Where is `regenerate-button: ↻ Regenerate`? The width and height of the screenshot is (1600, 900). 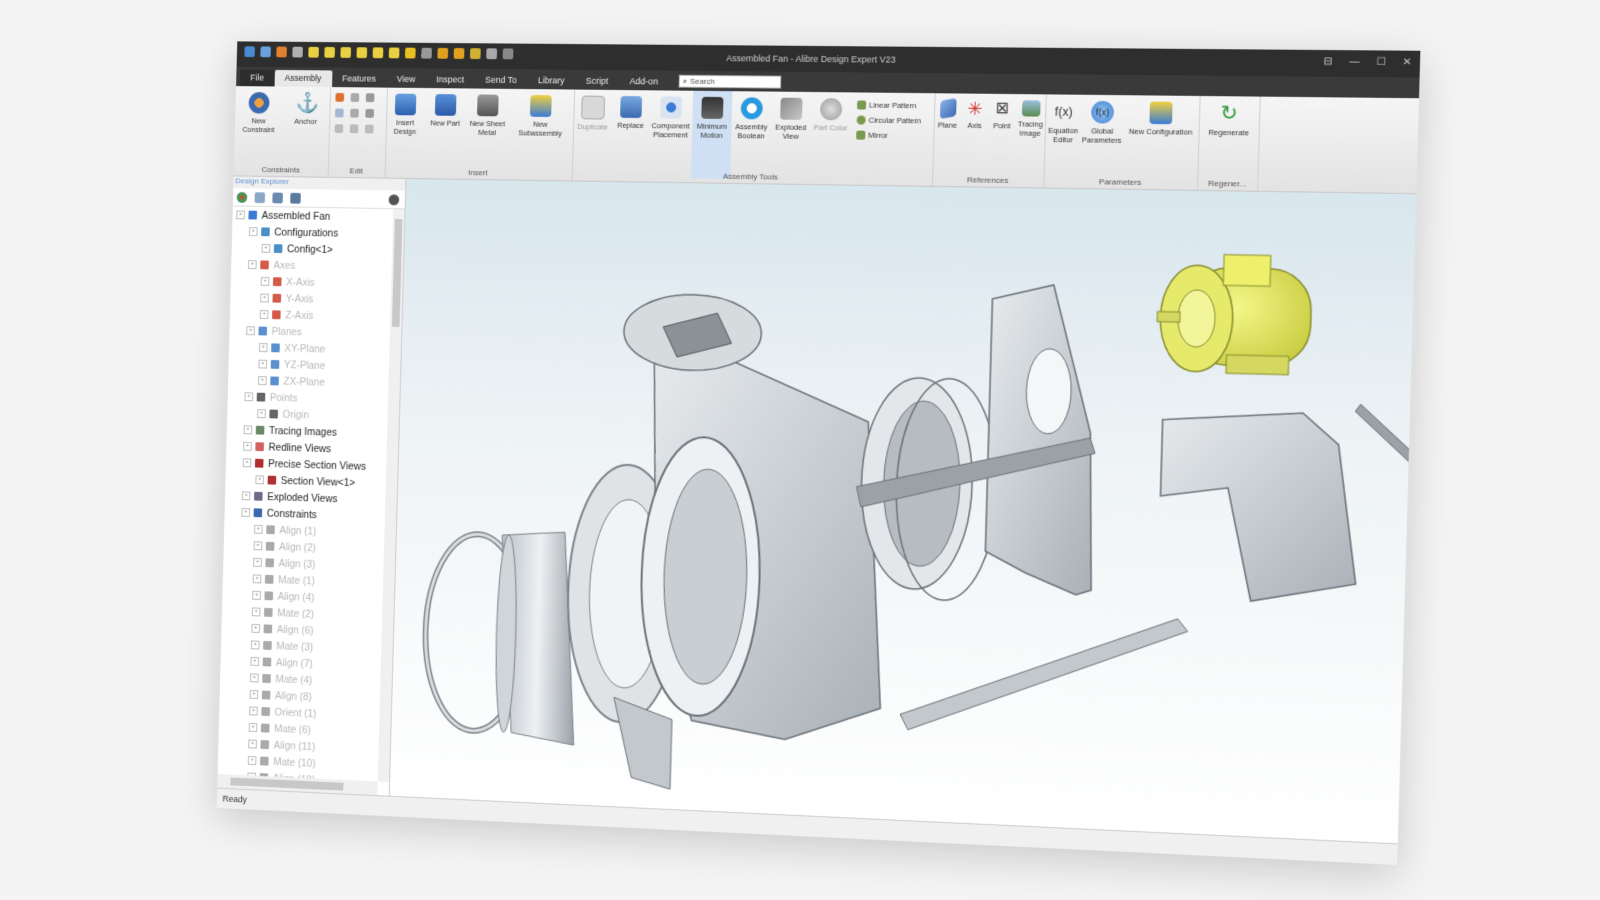 regenerate-button: ↻ Regenerate is located at coordinates (1229, 119).